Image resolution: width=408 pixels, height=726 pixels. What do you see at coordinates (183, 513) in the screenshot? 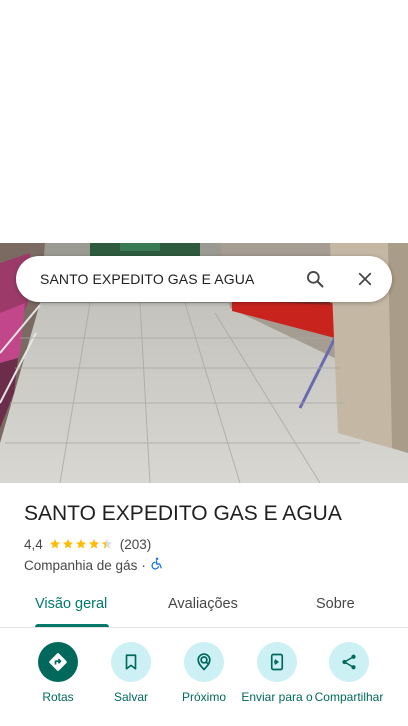
I see `place-title: SANTO EXPEDITO GAS E AGUA` at bounding box center [183, 513].